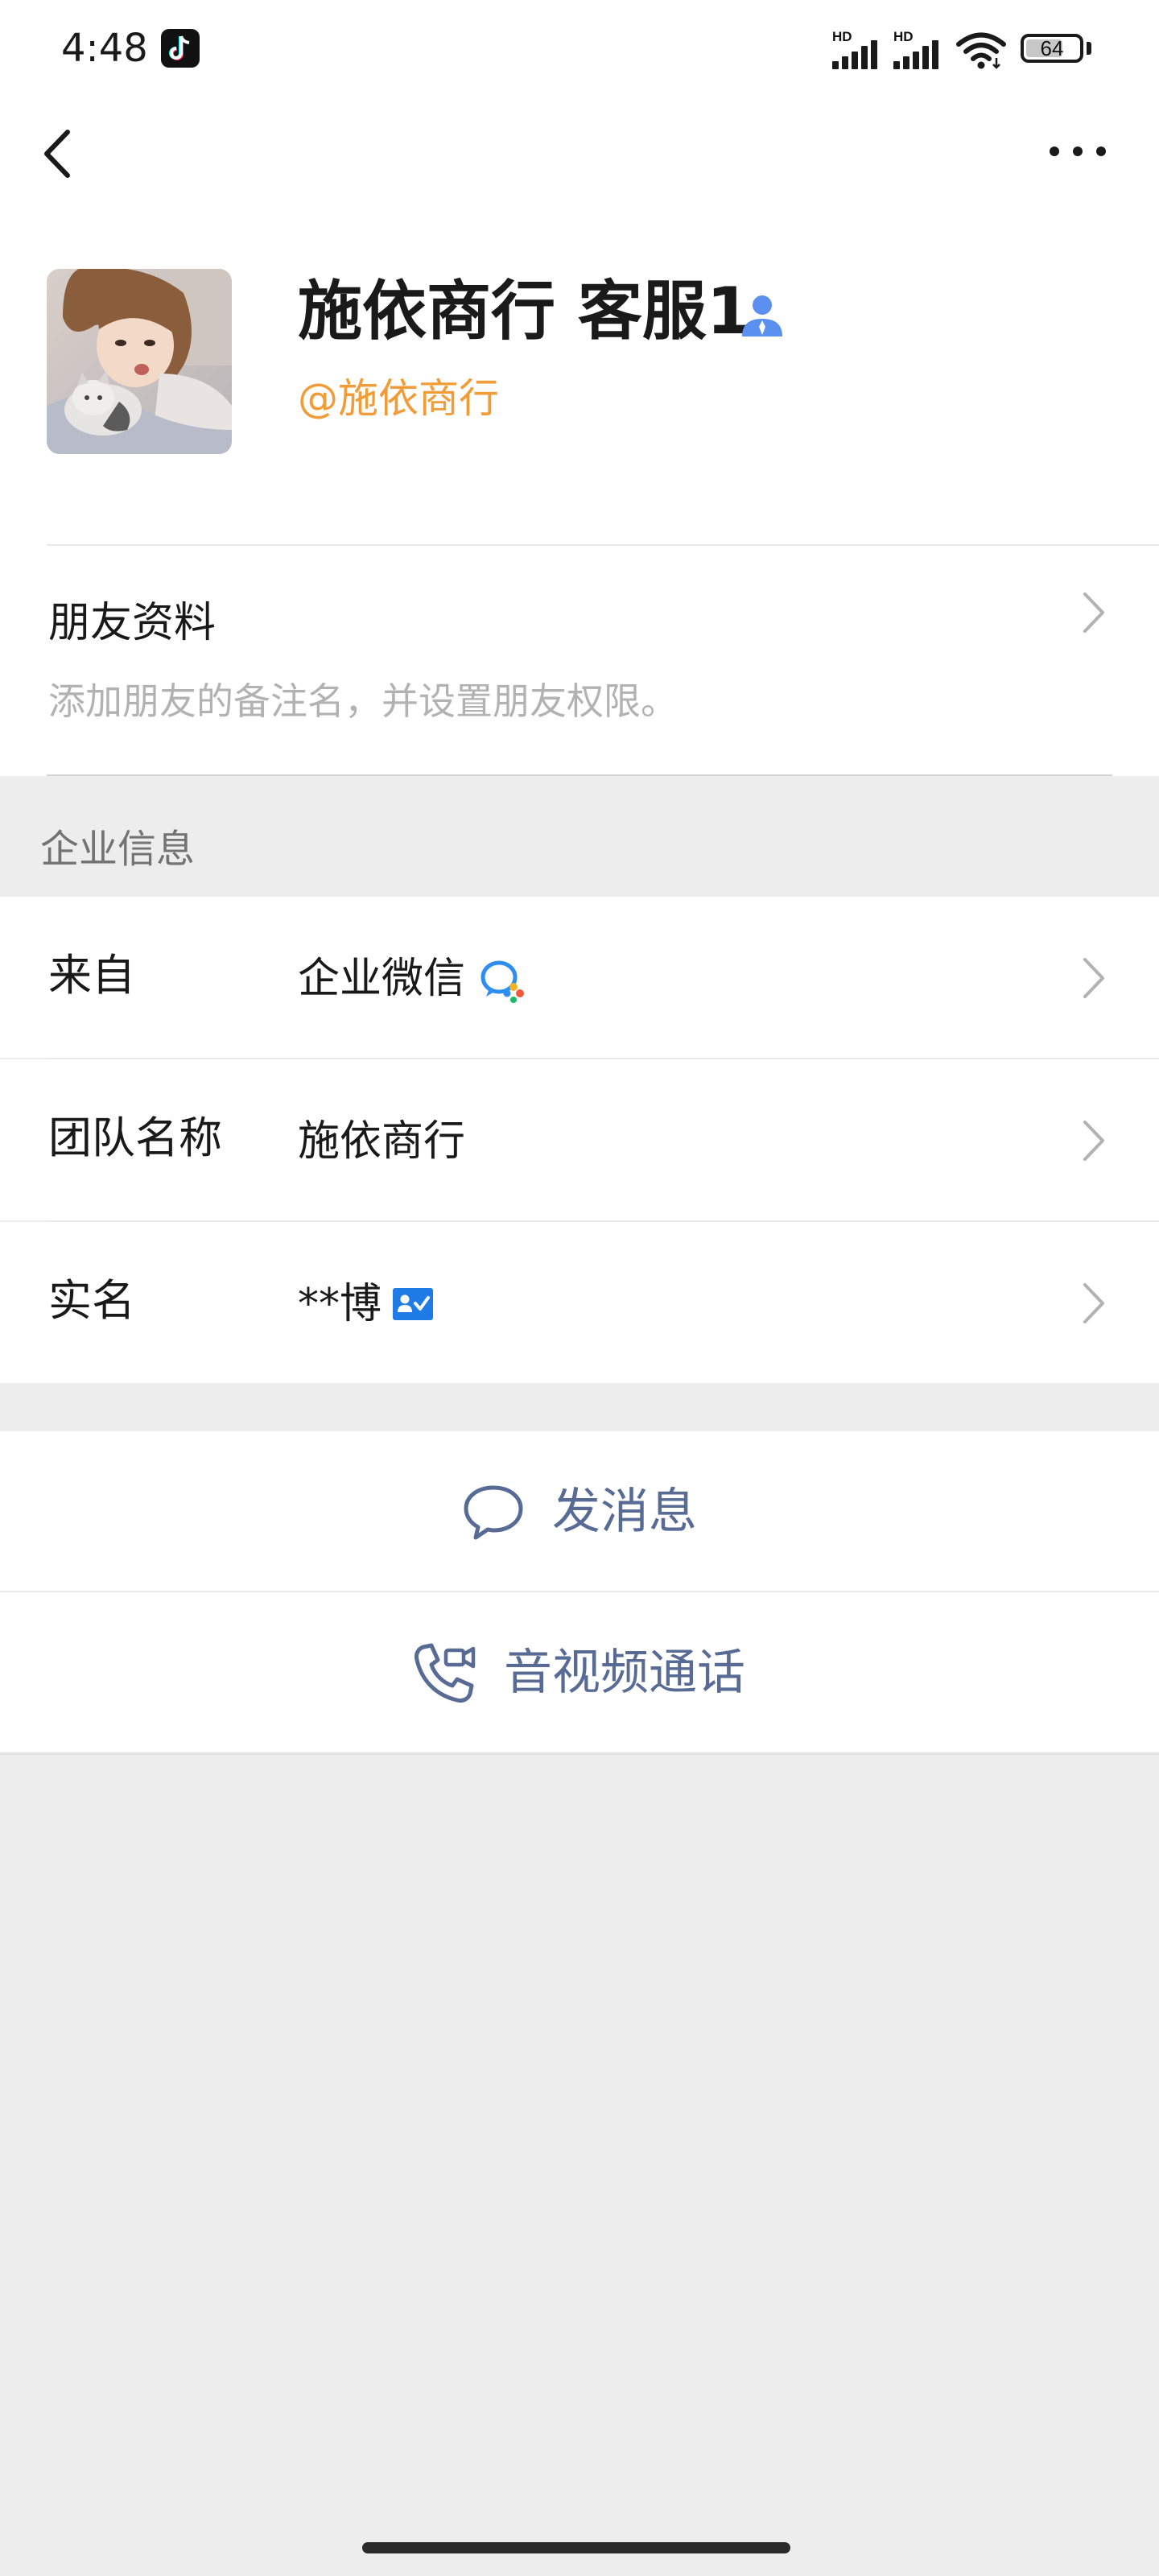 Image resolution: width=1159 pixels, height=2576 pixels. I want to click on info-key: 实名, so click(91, 1300).